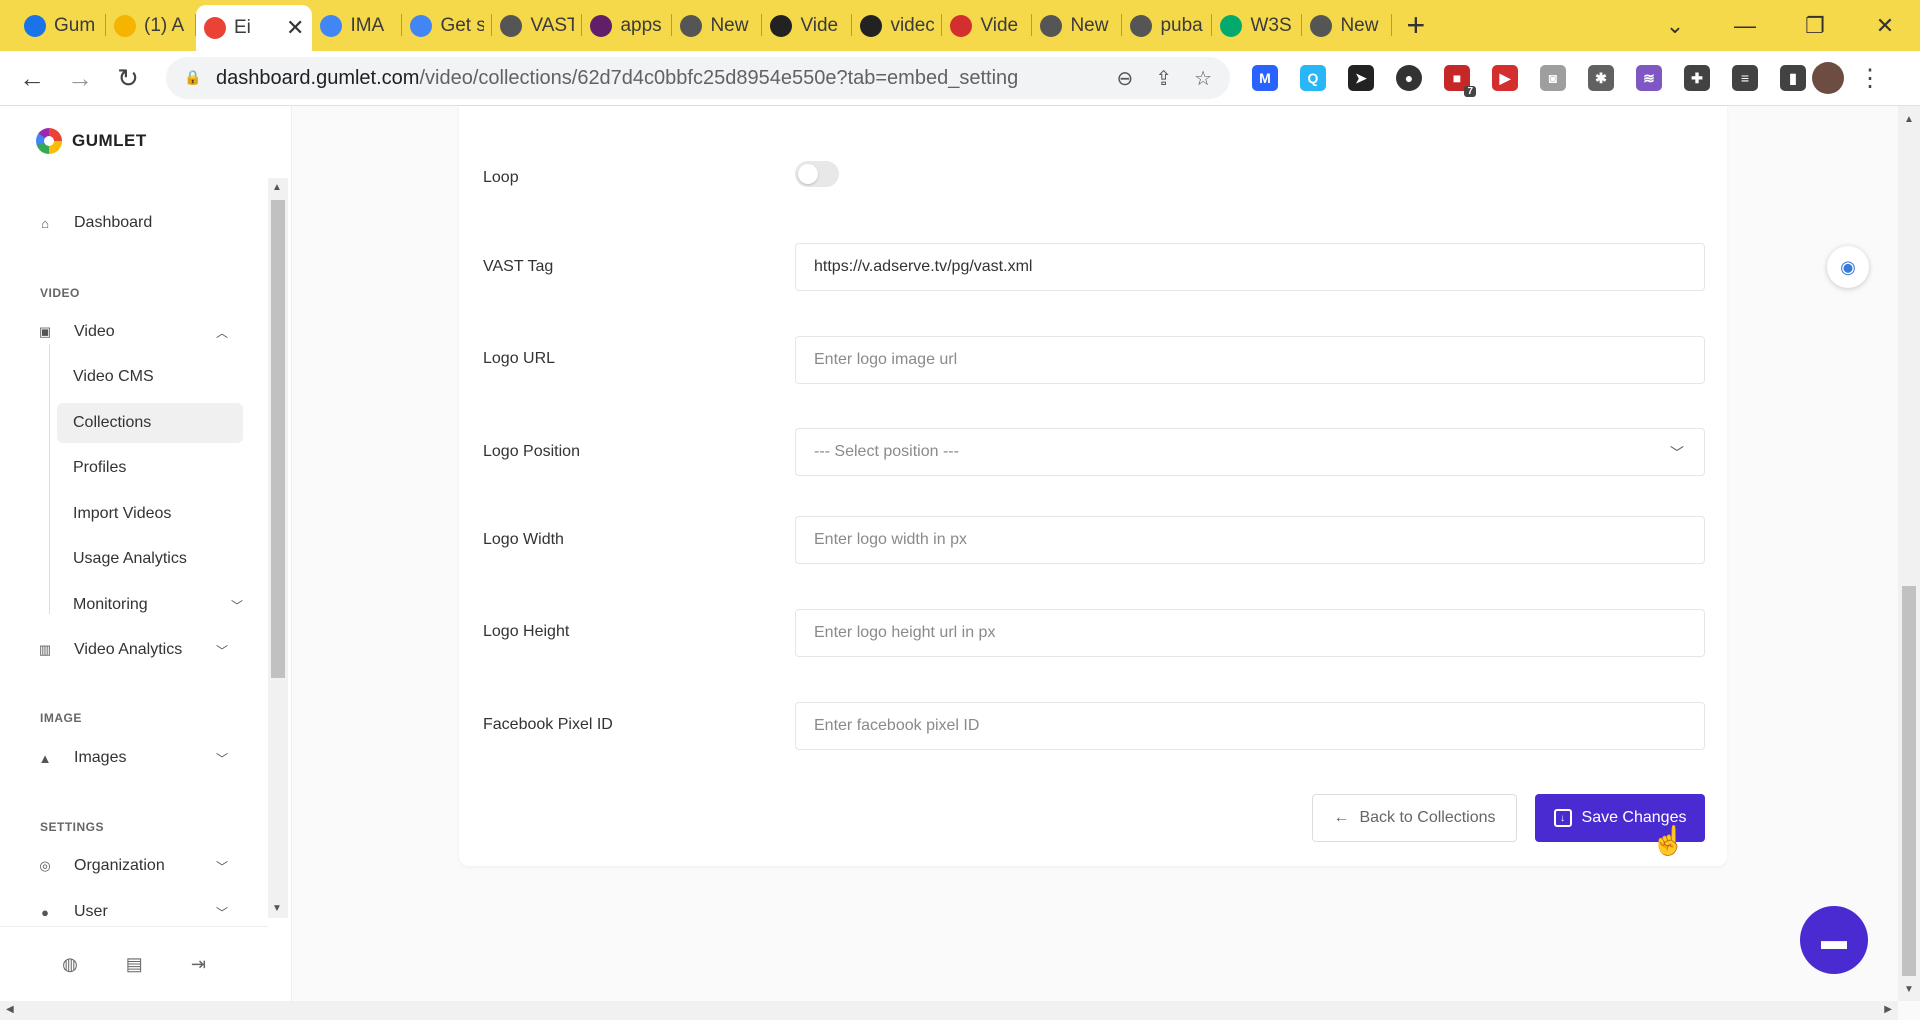 The width and height of the screenshot is (1920, 1020). Describe the element at coordinates (193, 77) in the screenshot. I see `lock-icon: 🔒` at that location.